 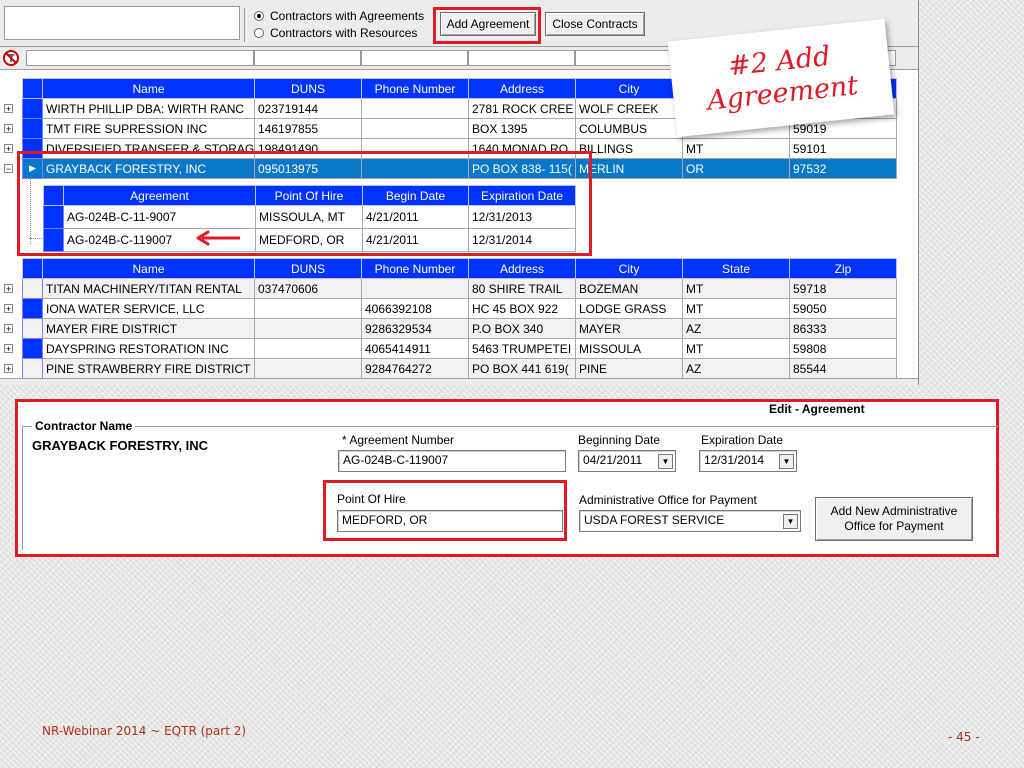 What do you see at coordinates (84, 426) in the screenshot?
I see `contractor-name-label: Contractor Name` at bounding box center [84, 426].